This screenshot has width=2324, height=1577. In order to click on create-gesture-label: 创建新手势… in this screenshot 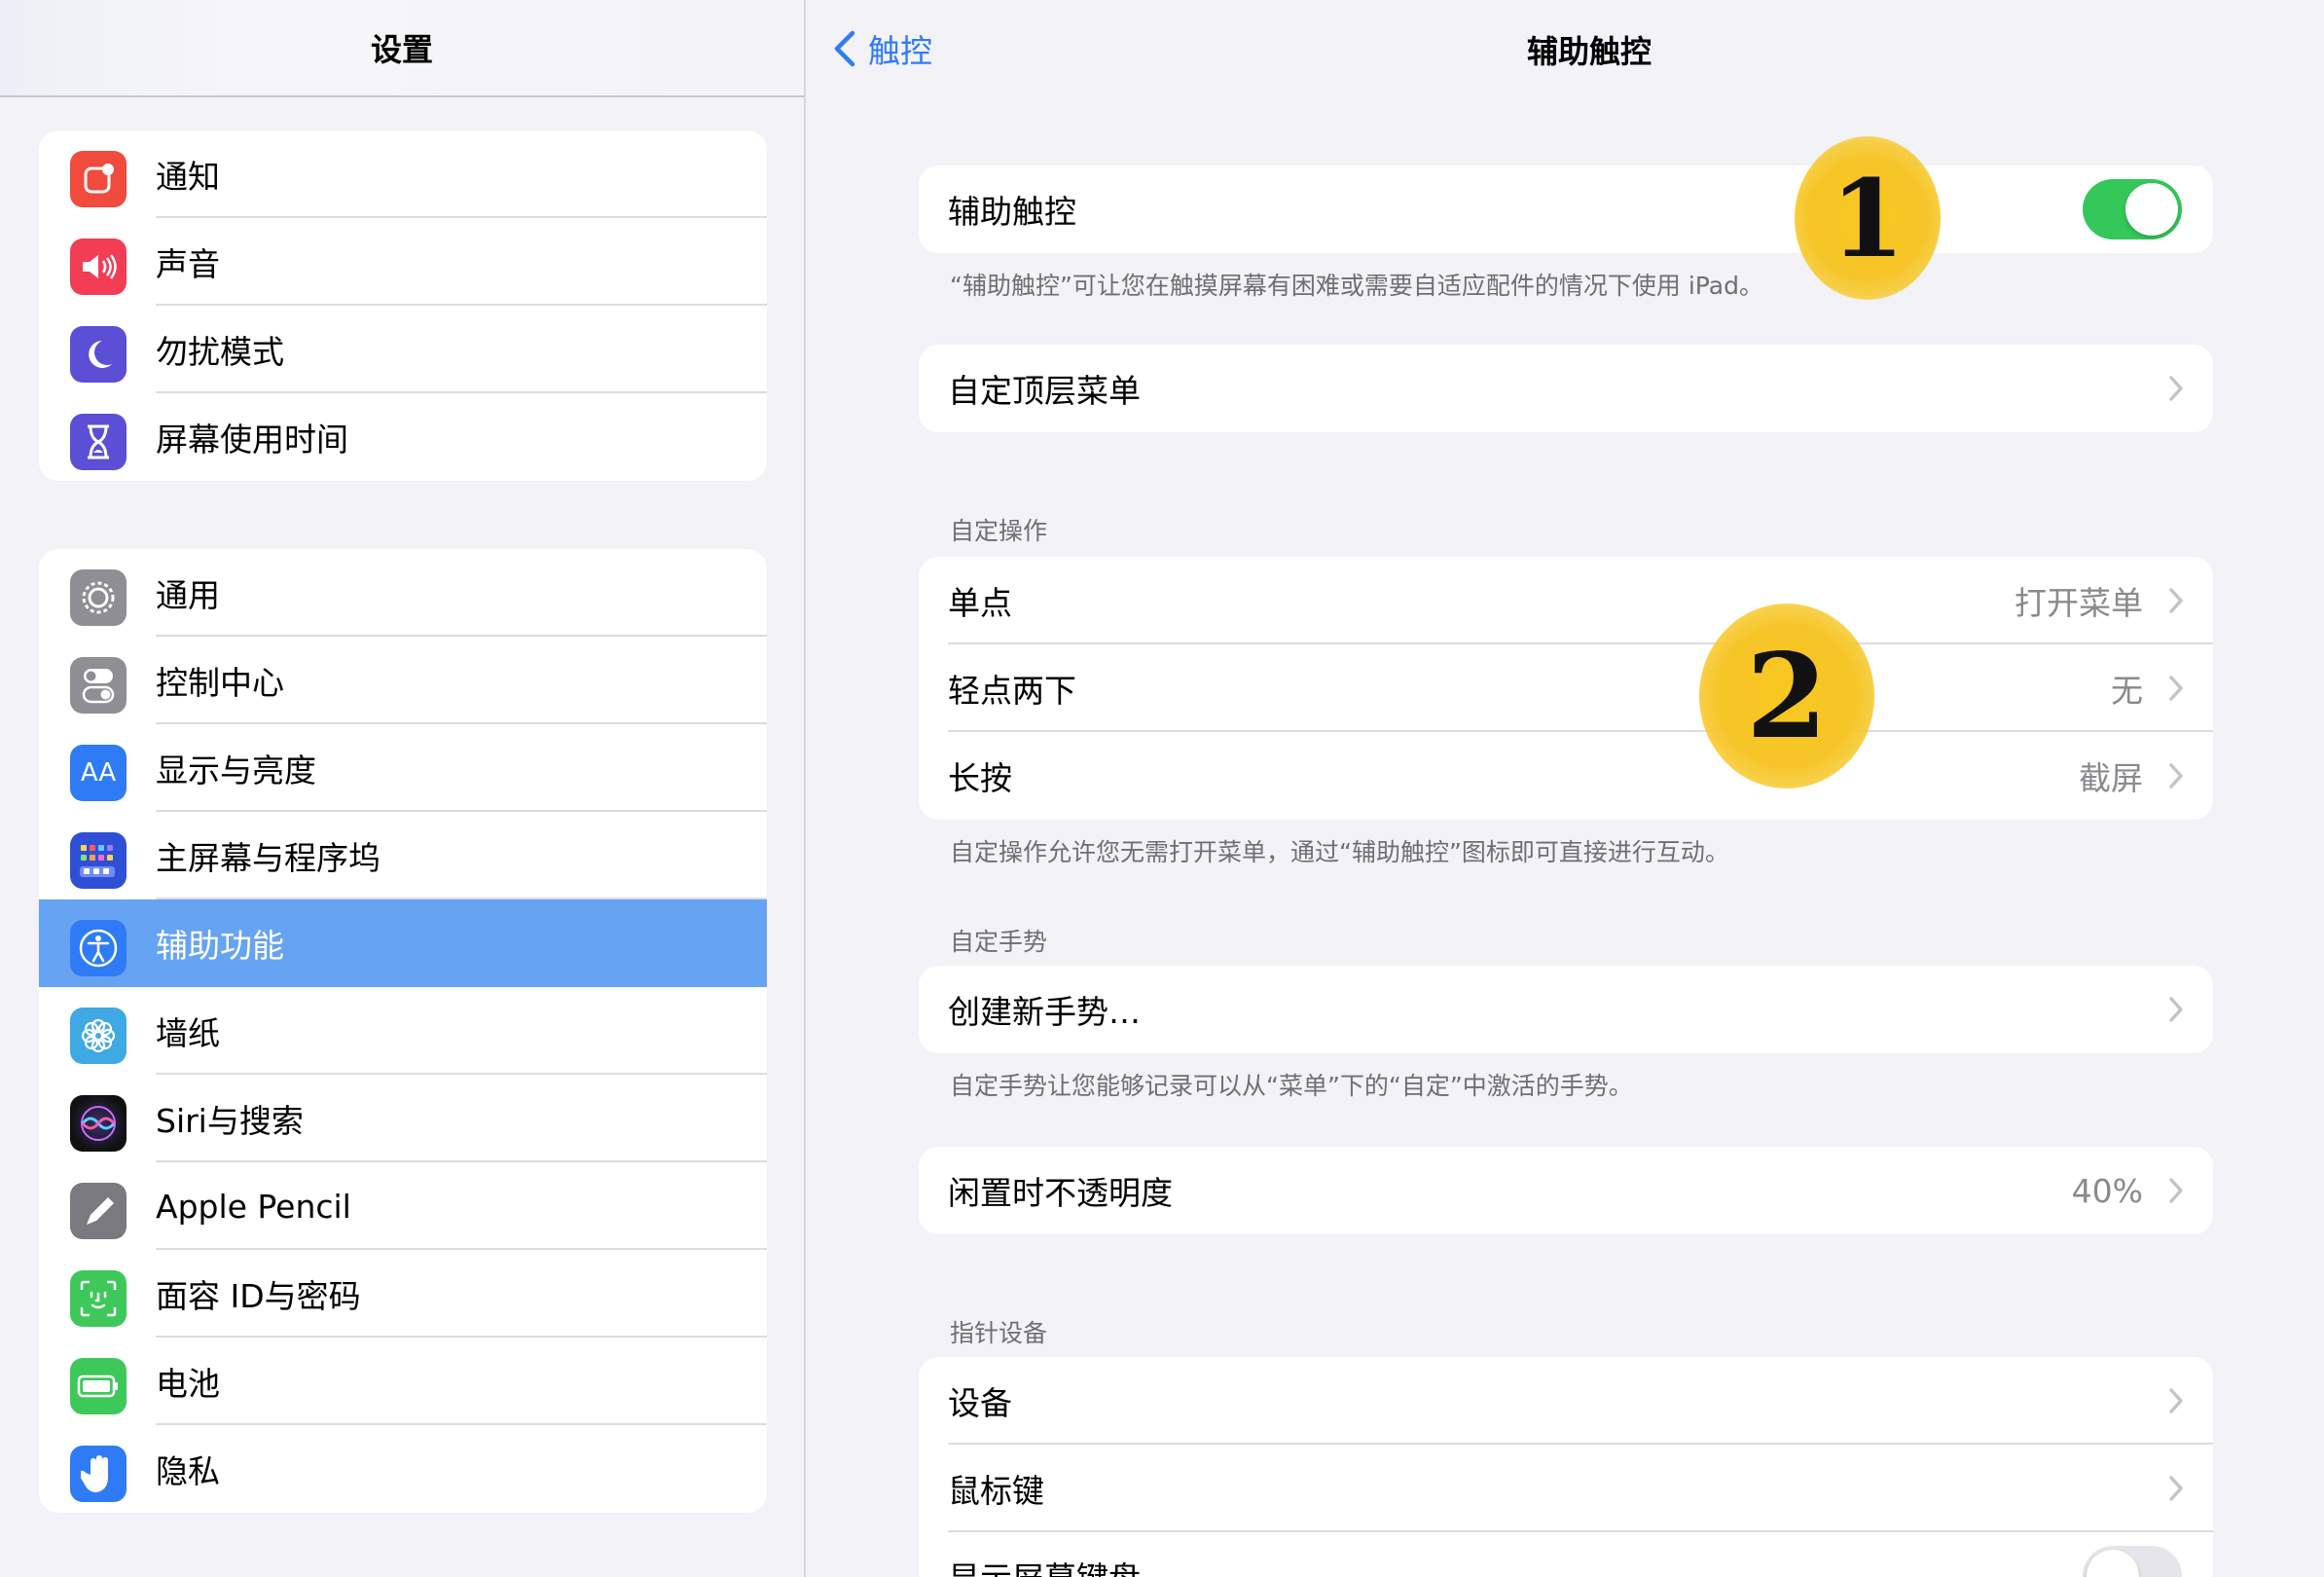, I will do `click(1044, 1012)`.